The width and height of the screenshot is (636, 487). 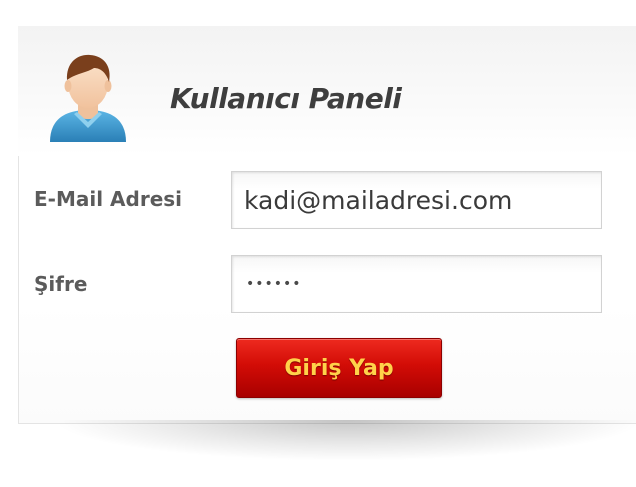 I want to click on panel-shadow, so click(x=348, y=440).